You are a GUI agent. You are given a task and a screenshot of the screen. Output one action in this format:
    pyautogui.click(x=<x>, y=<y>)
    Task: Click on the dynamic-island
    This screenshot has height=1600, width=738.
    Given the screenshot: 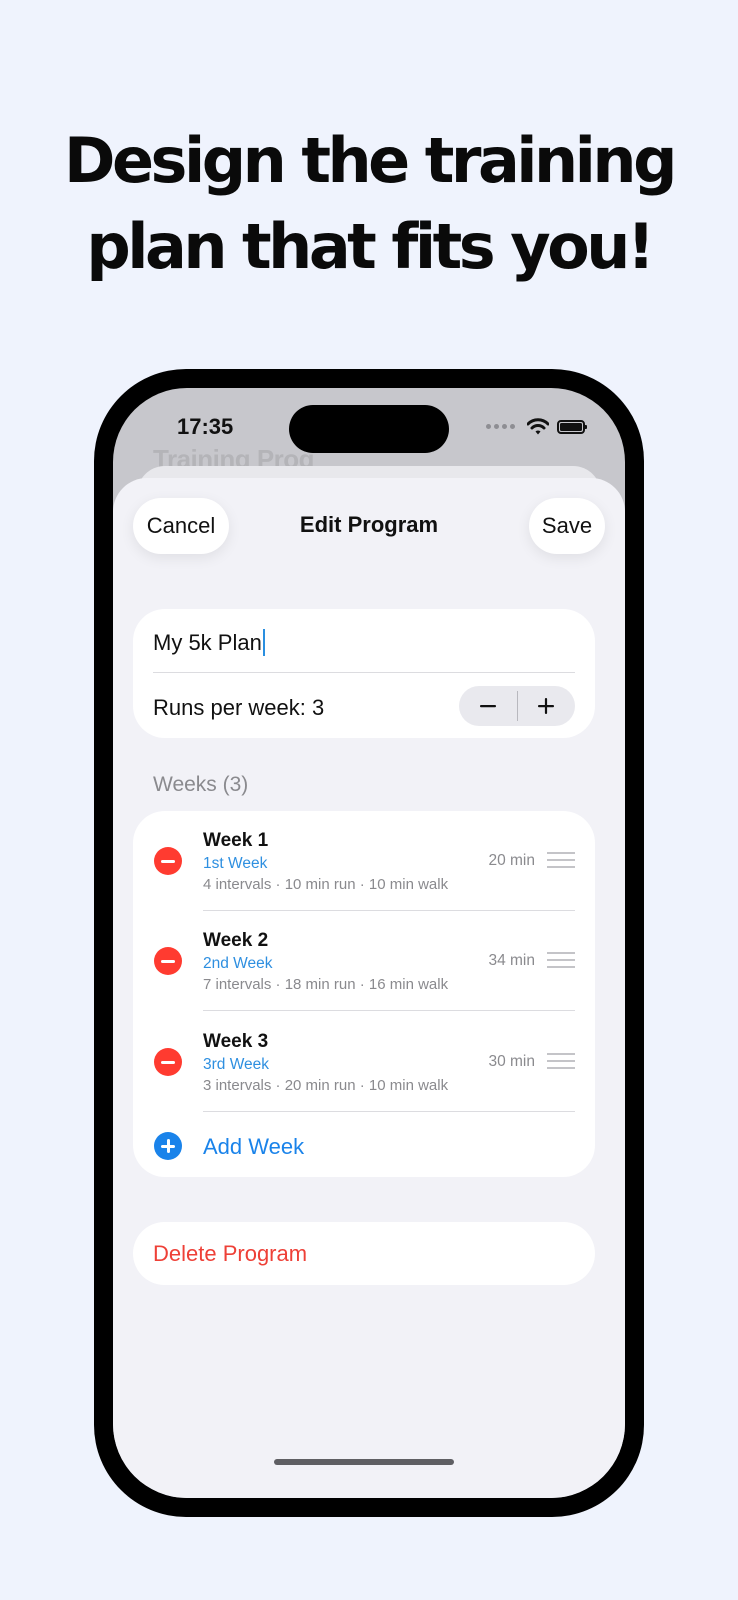 What is the action you would take?
    pyautogui.click(x=369, y=429)
    